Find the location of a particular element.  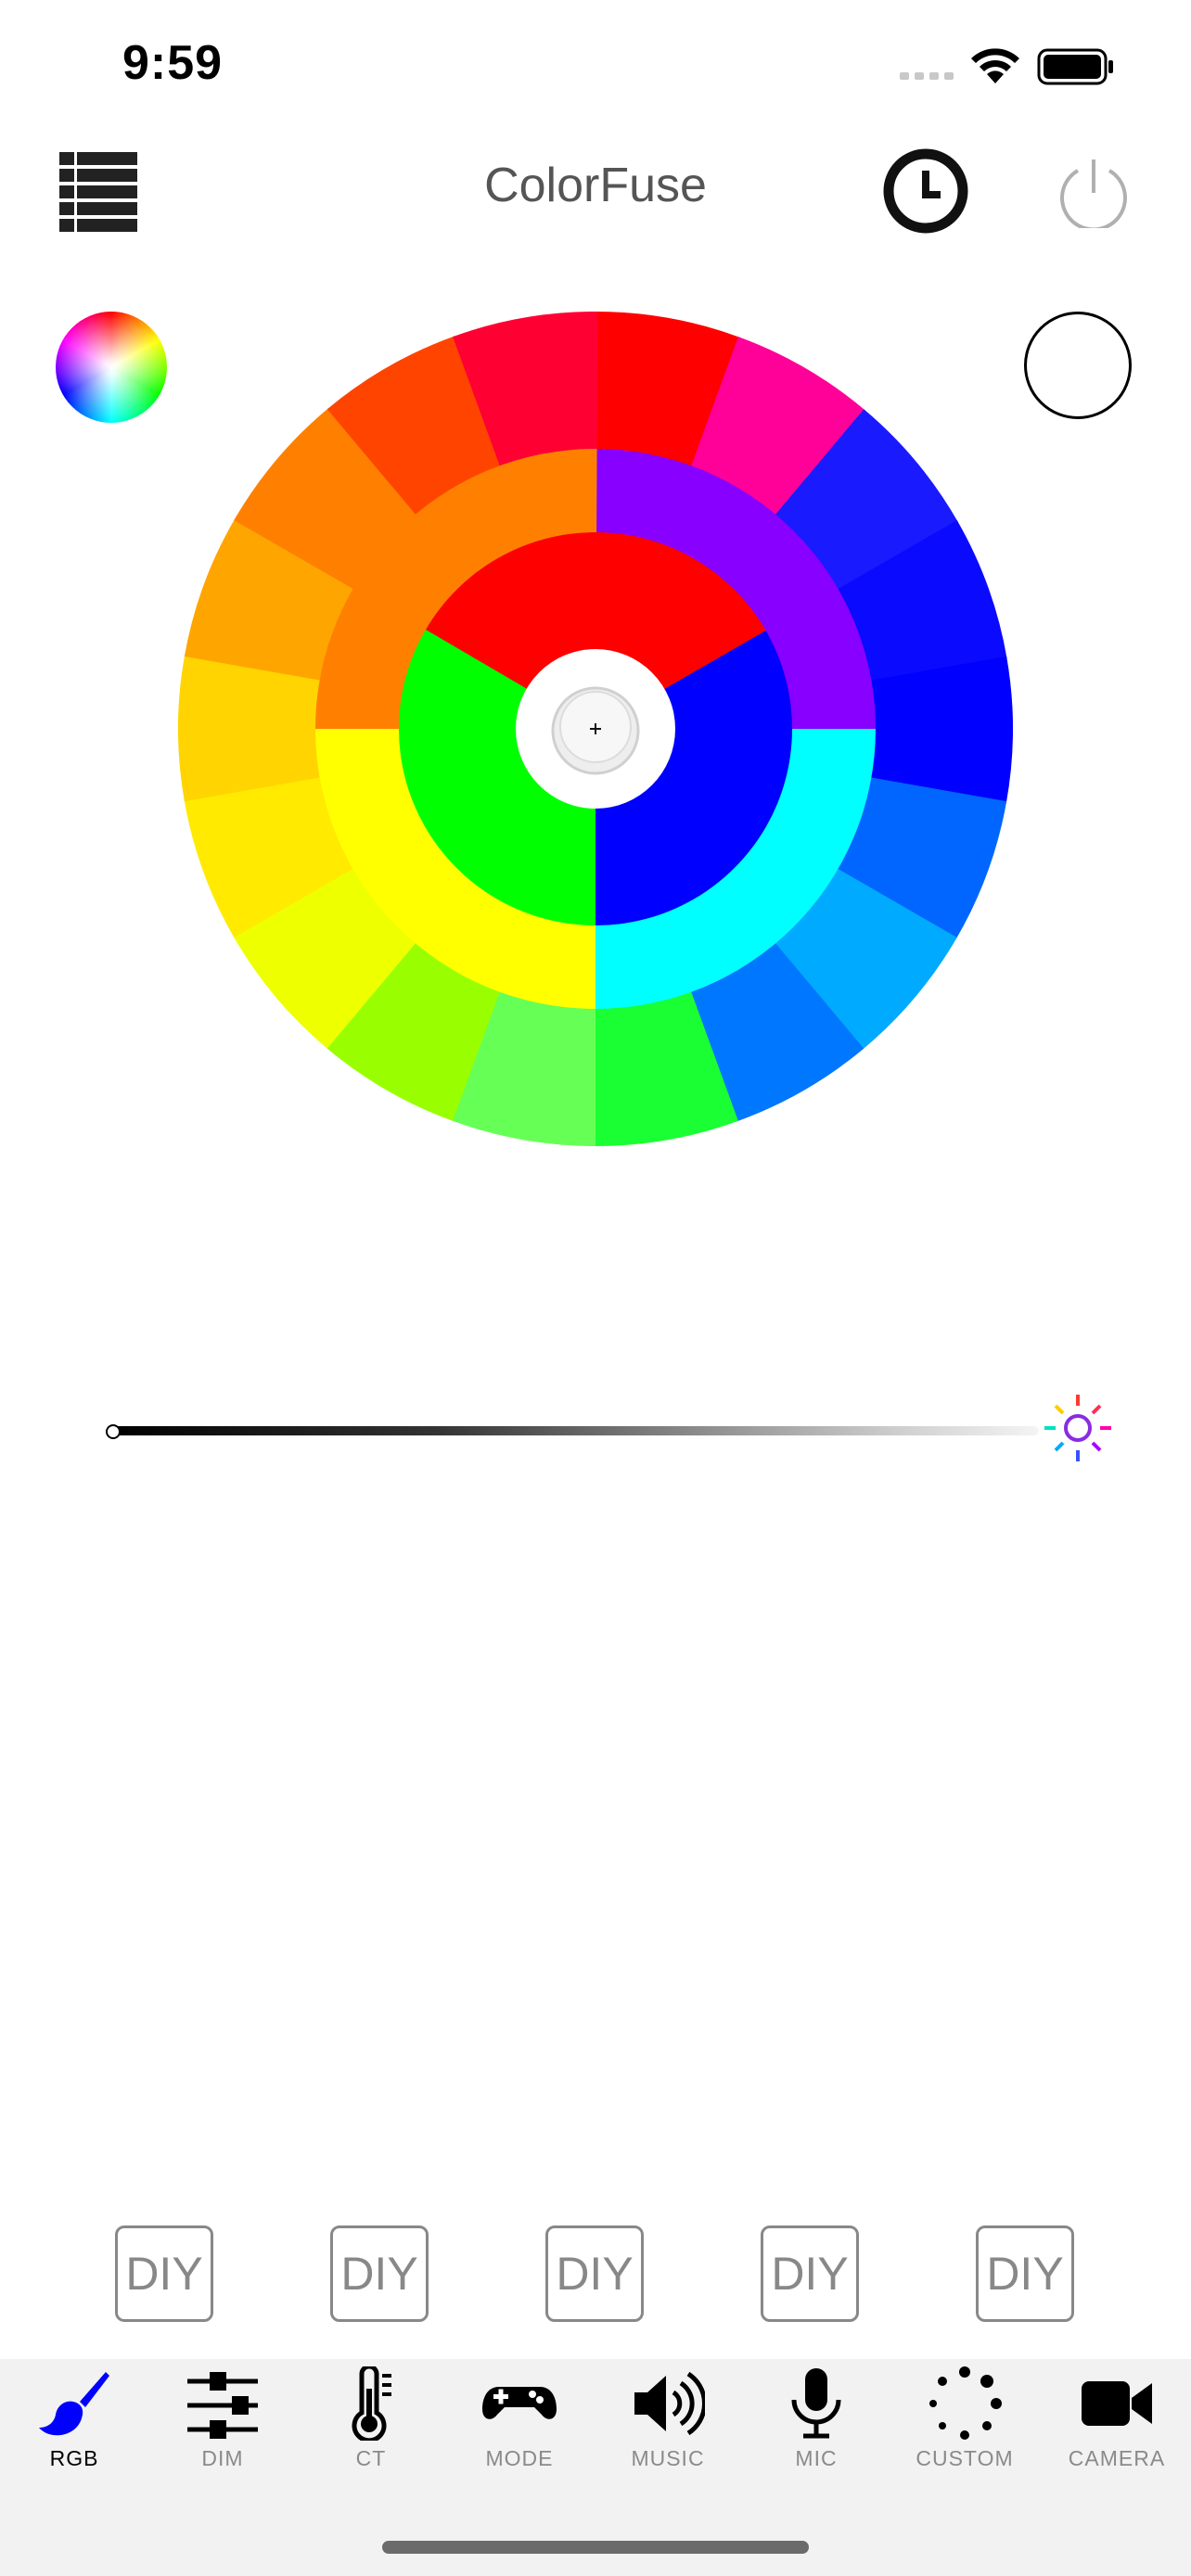

diy-button-4: DIY is located at coordinates (810, 2273).